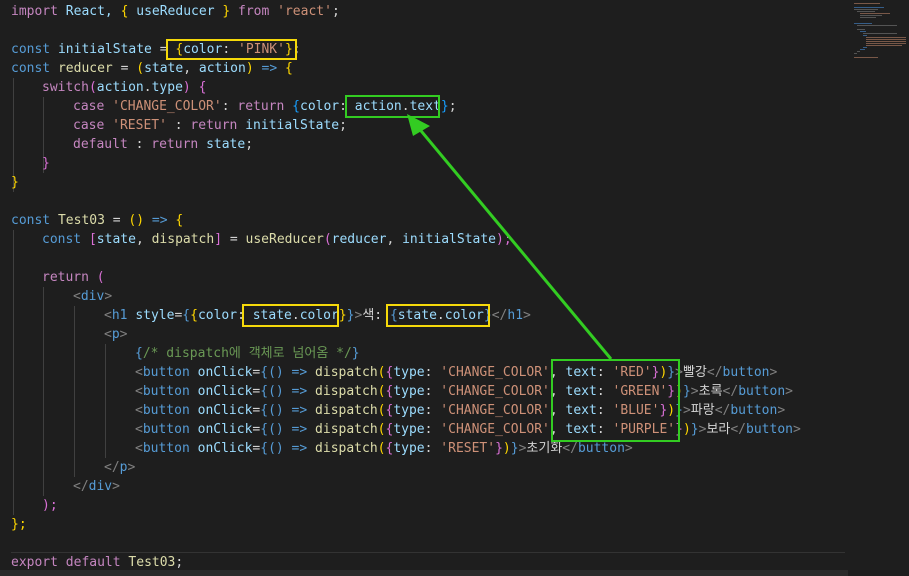 Image resolution: width=909 pixels, height=576 pixels. What do you see at coordinates (120, 467) in the screenshot?
I see `code-line-25: </p>` at bounding box center [120, 467].